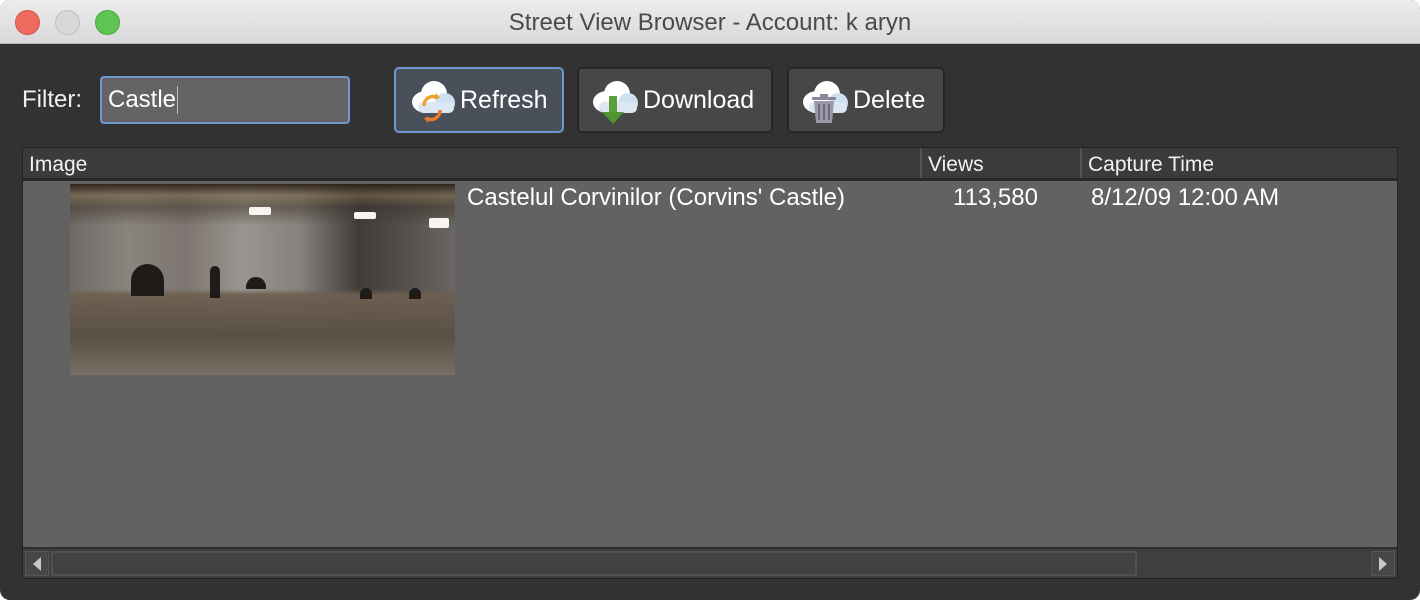 This screenshot has height=600, width=1420. Describe the element at coordinates (594, 563) in the screenshot. I see `scrollbar-thumb` at that location.